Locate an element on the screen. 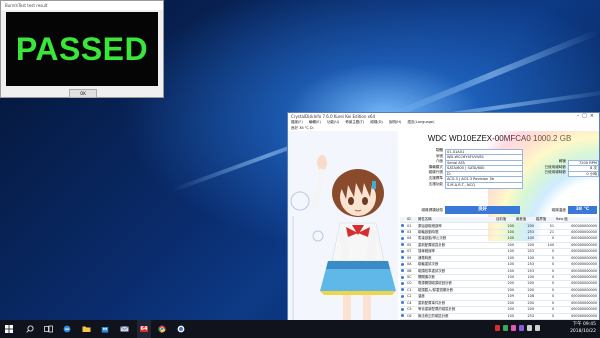 This screenshot has width=600, height=338. task-view-icon is located at coordinates (48, 329).